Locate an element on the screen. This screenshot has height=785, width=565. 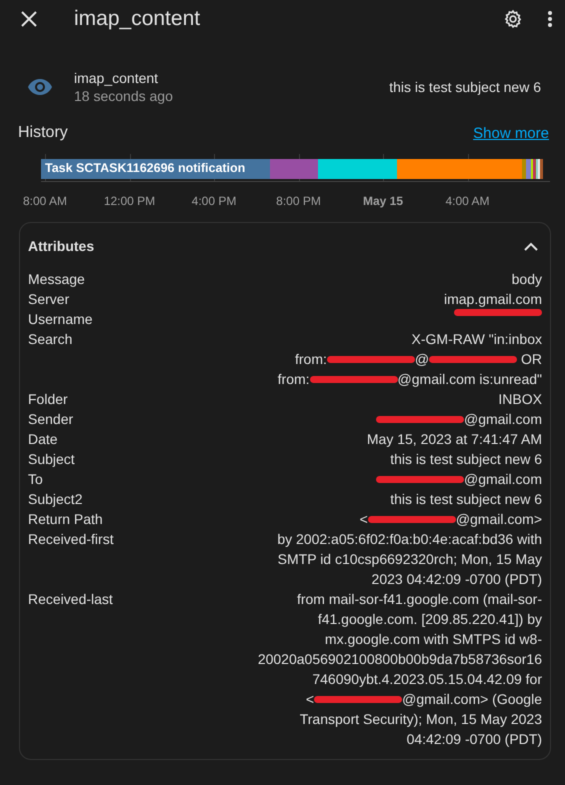
attribute-name: Message is located at coordinates (56, 279).